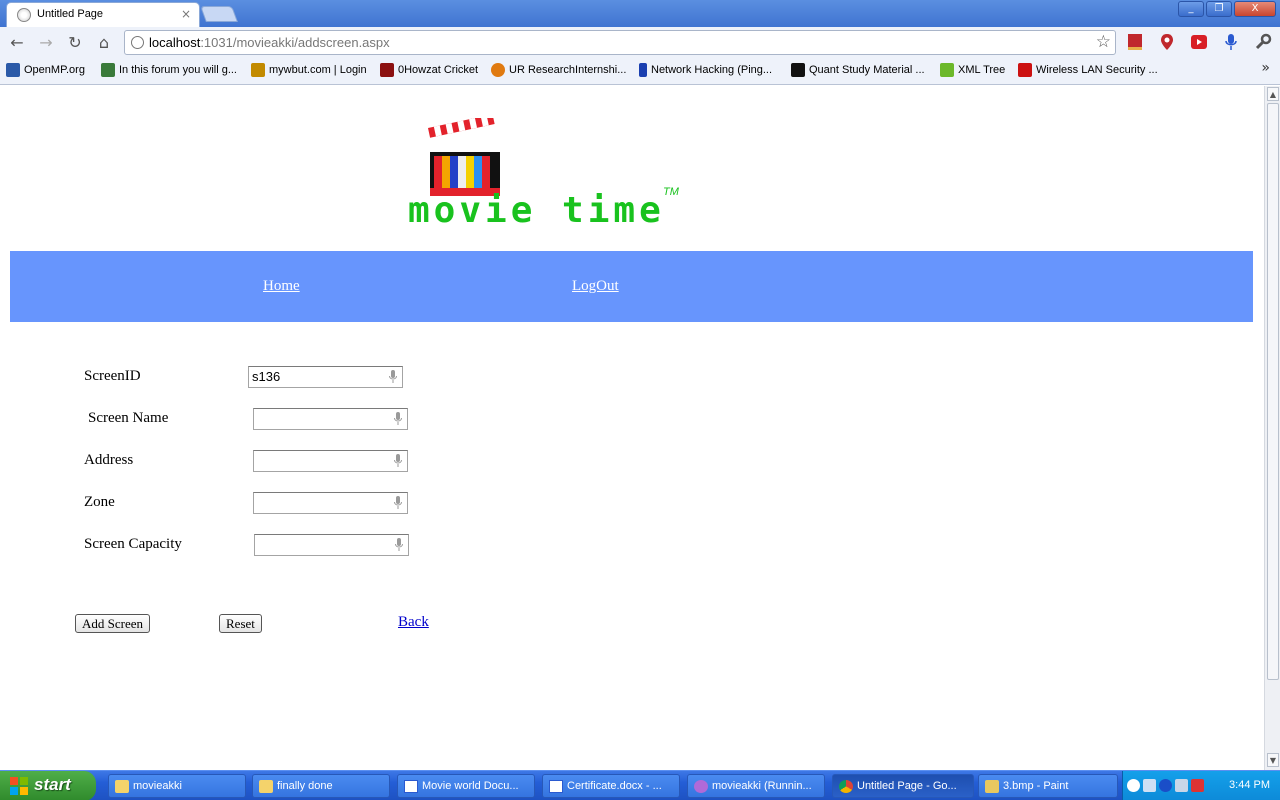 The image size is (1280, 800). I want to click on network-hacking-icon, so click(643, 70).